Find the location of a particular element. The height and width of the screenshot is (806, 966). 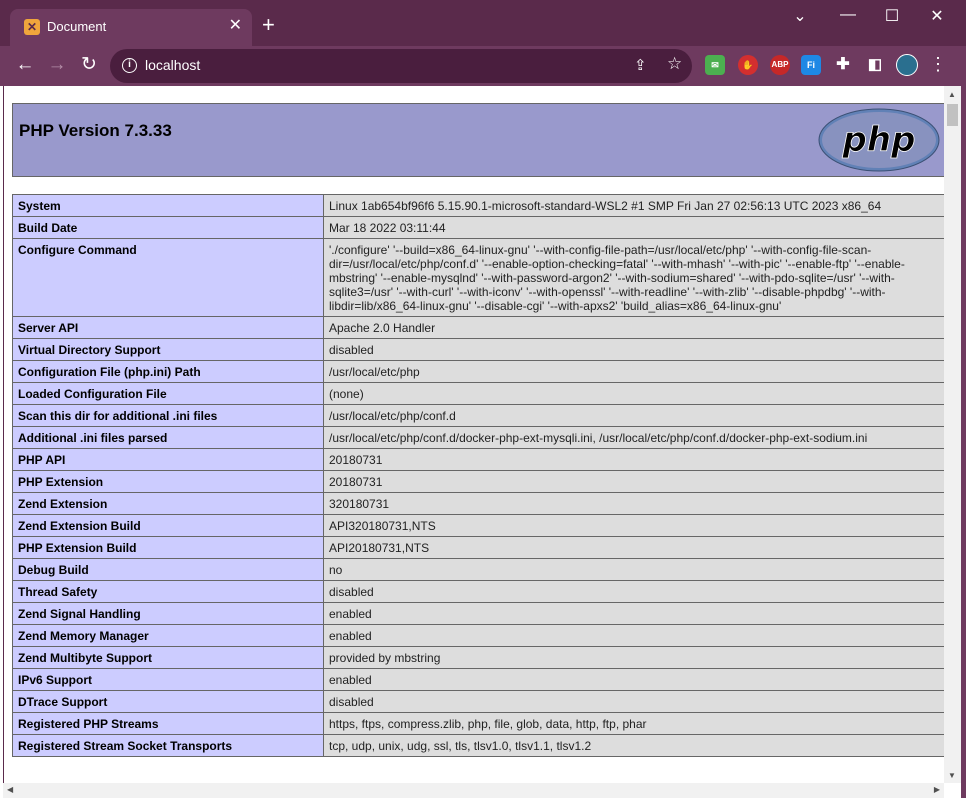

browser-toolbar: ← → ↻ i localhost ⇪ ☆ ✉ ✋ ABP Fi ✚ ◧ ⋮ is located at coordinates (483, 66).